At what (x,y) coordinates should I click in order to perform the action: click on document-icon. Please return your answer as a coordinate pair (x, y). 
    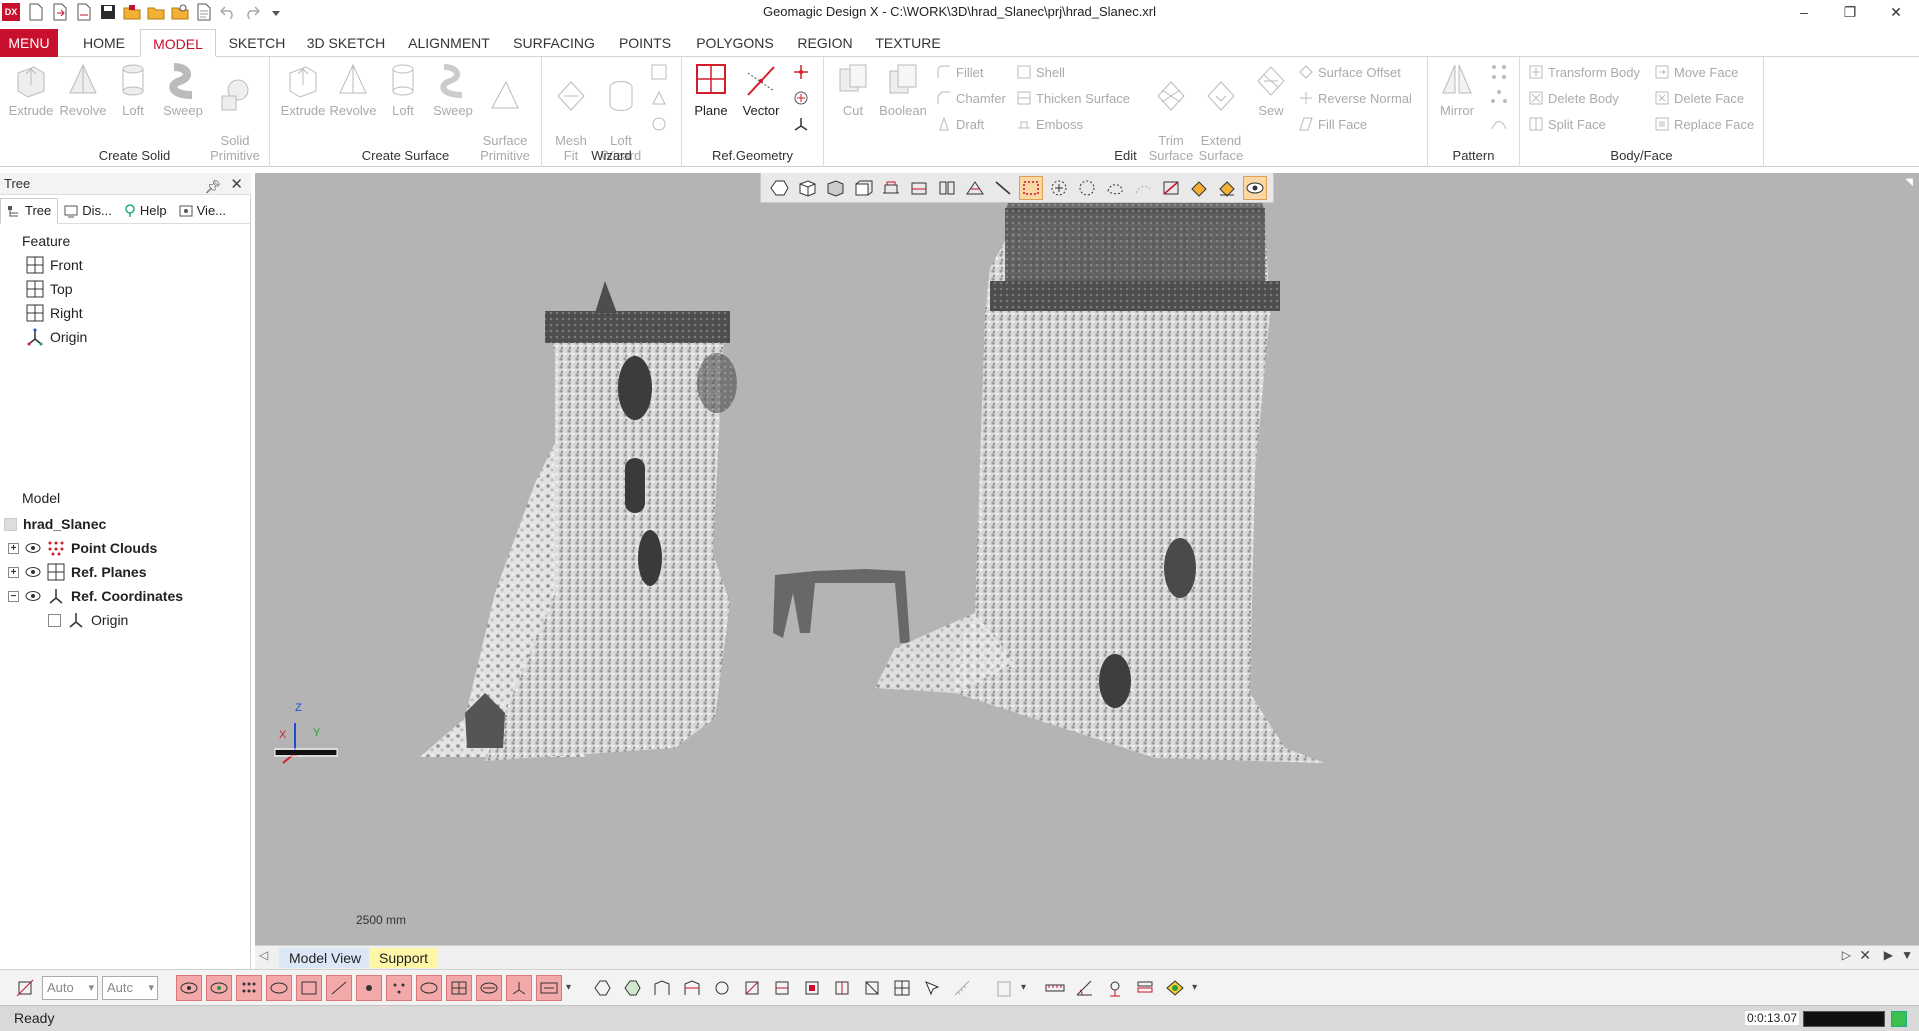
    Looking at the image, I should click on (204, 12).